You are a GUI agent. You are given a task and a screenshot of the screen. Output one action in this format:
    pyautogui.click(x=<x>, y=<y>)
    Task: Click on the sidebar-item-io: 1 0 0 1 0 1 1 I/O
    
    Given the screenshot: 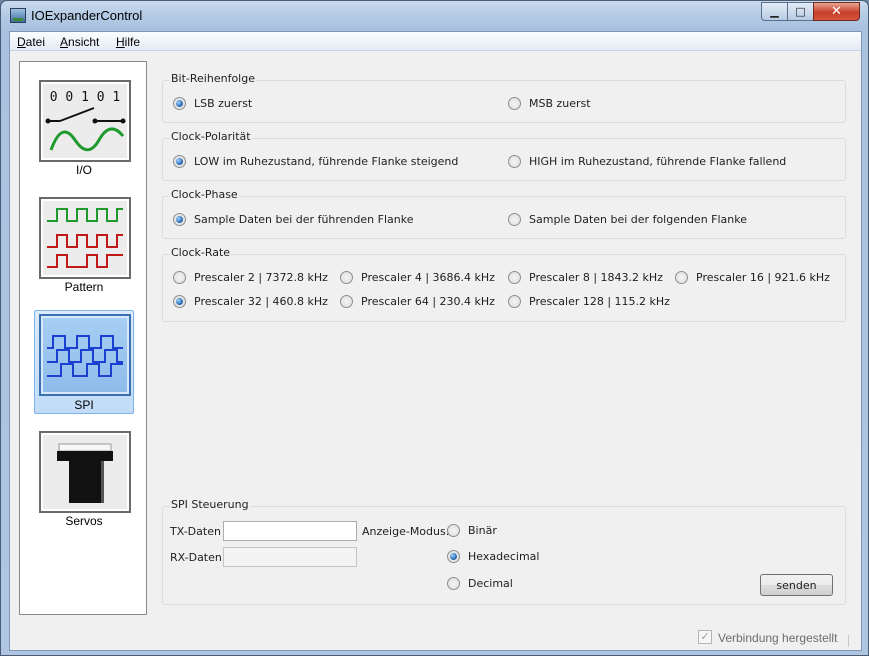 What is the action you would take?
    pyautogui.click(x=84, y=128)
    